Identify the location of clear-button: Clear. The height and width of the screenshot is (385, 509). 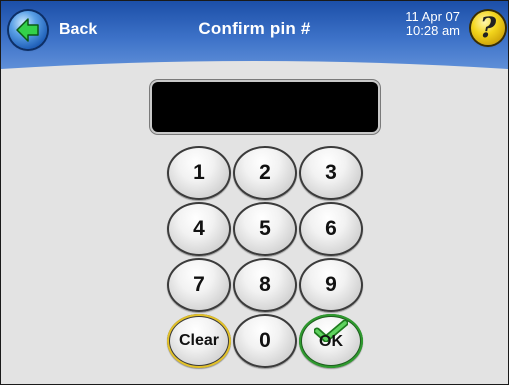
(199, 341).